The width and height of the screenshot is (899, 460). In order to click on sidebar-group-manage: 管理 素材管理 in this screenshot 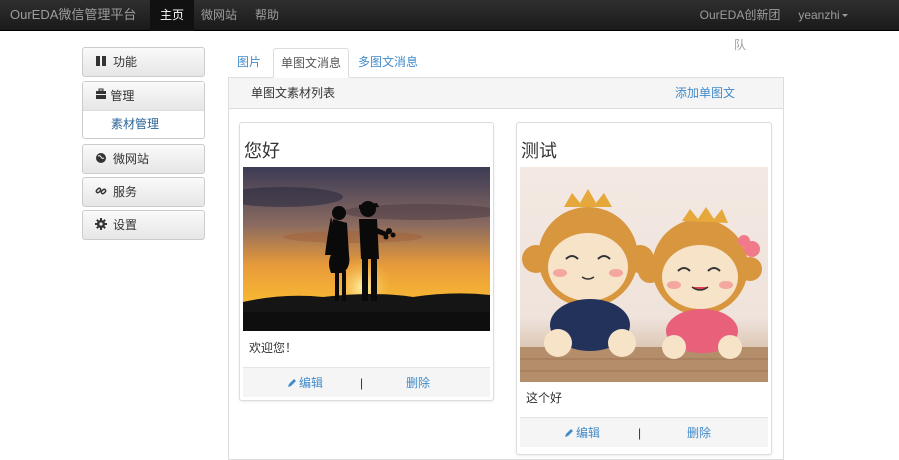, I will do `click(143, 110)`.